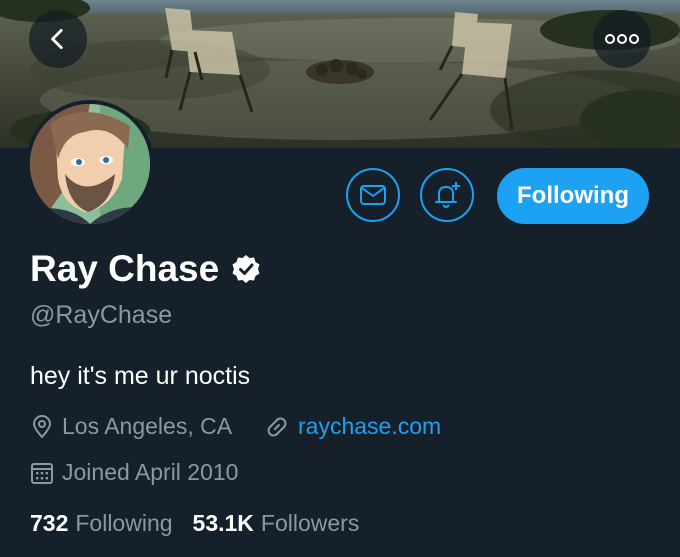 This screenshot has height=557, width=680. I want to click on display-name-text: Ray Chase, so click(125, 268).